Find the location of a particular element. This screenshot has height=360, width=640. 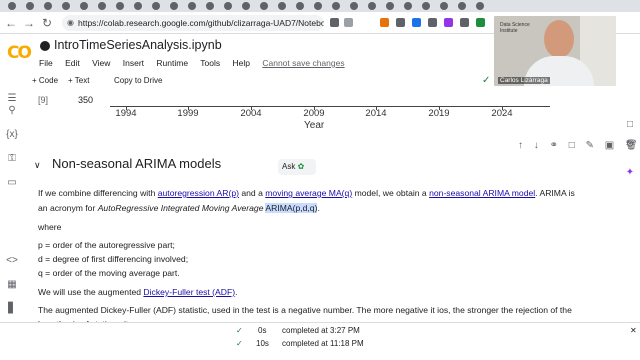

menu-view: View is located at coordinates (101, 63).